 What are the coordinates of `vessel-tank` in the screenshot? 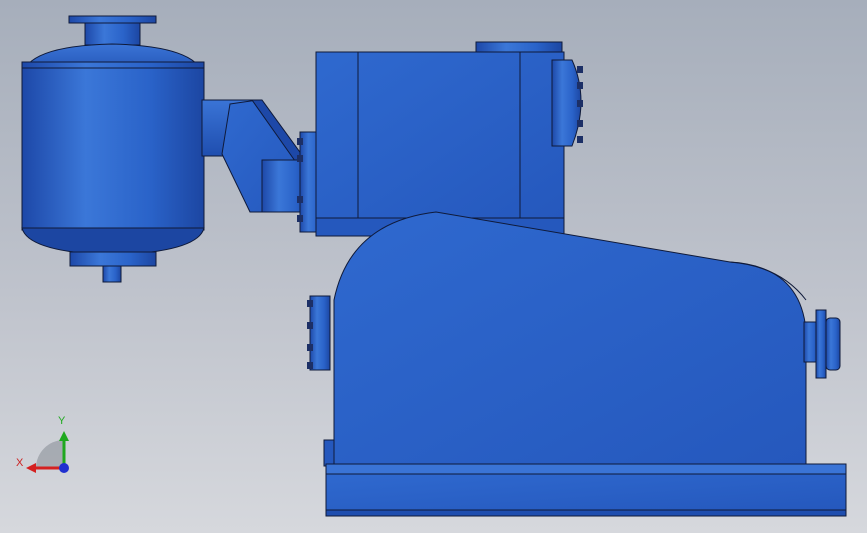 It's located at (113, 149).